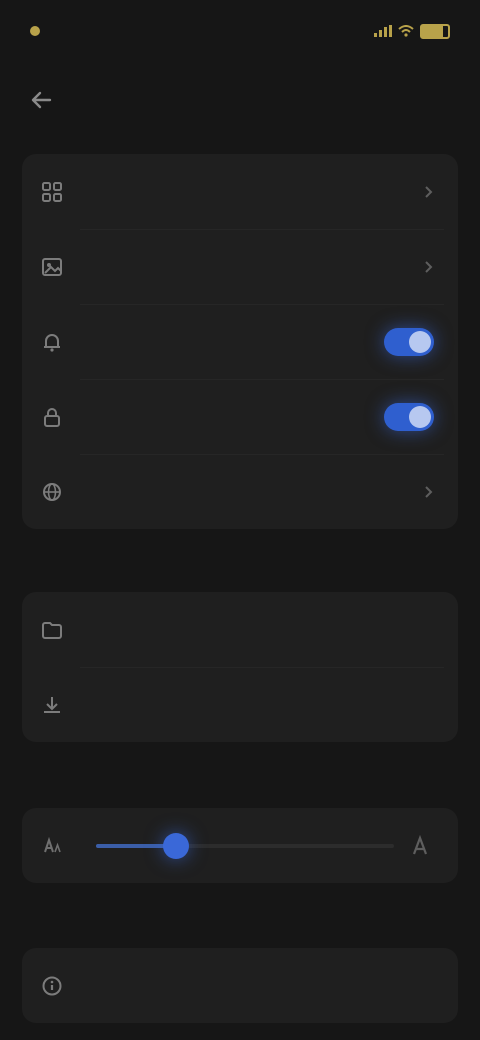  Describe the element at coordinates (406, 31) in the screenshot. I see `wifi-icon` at that location.